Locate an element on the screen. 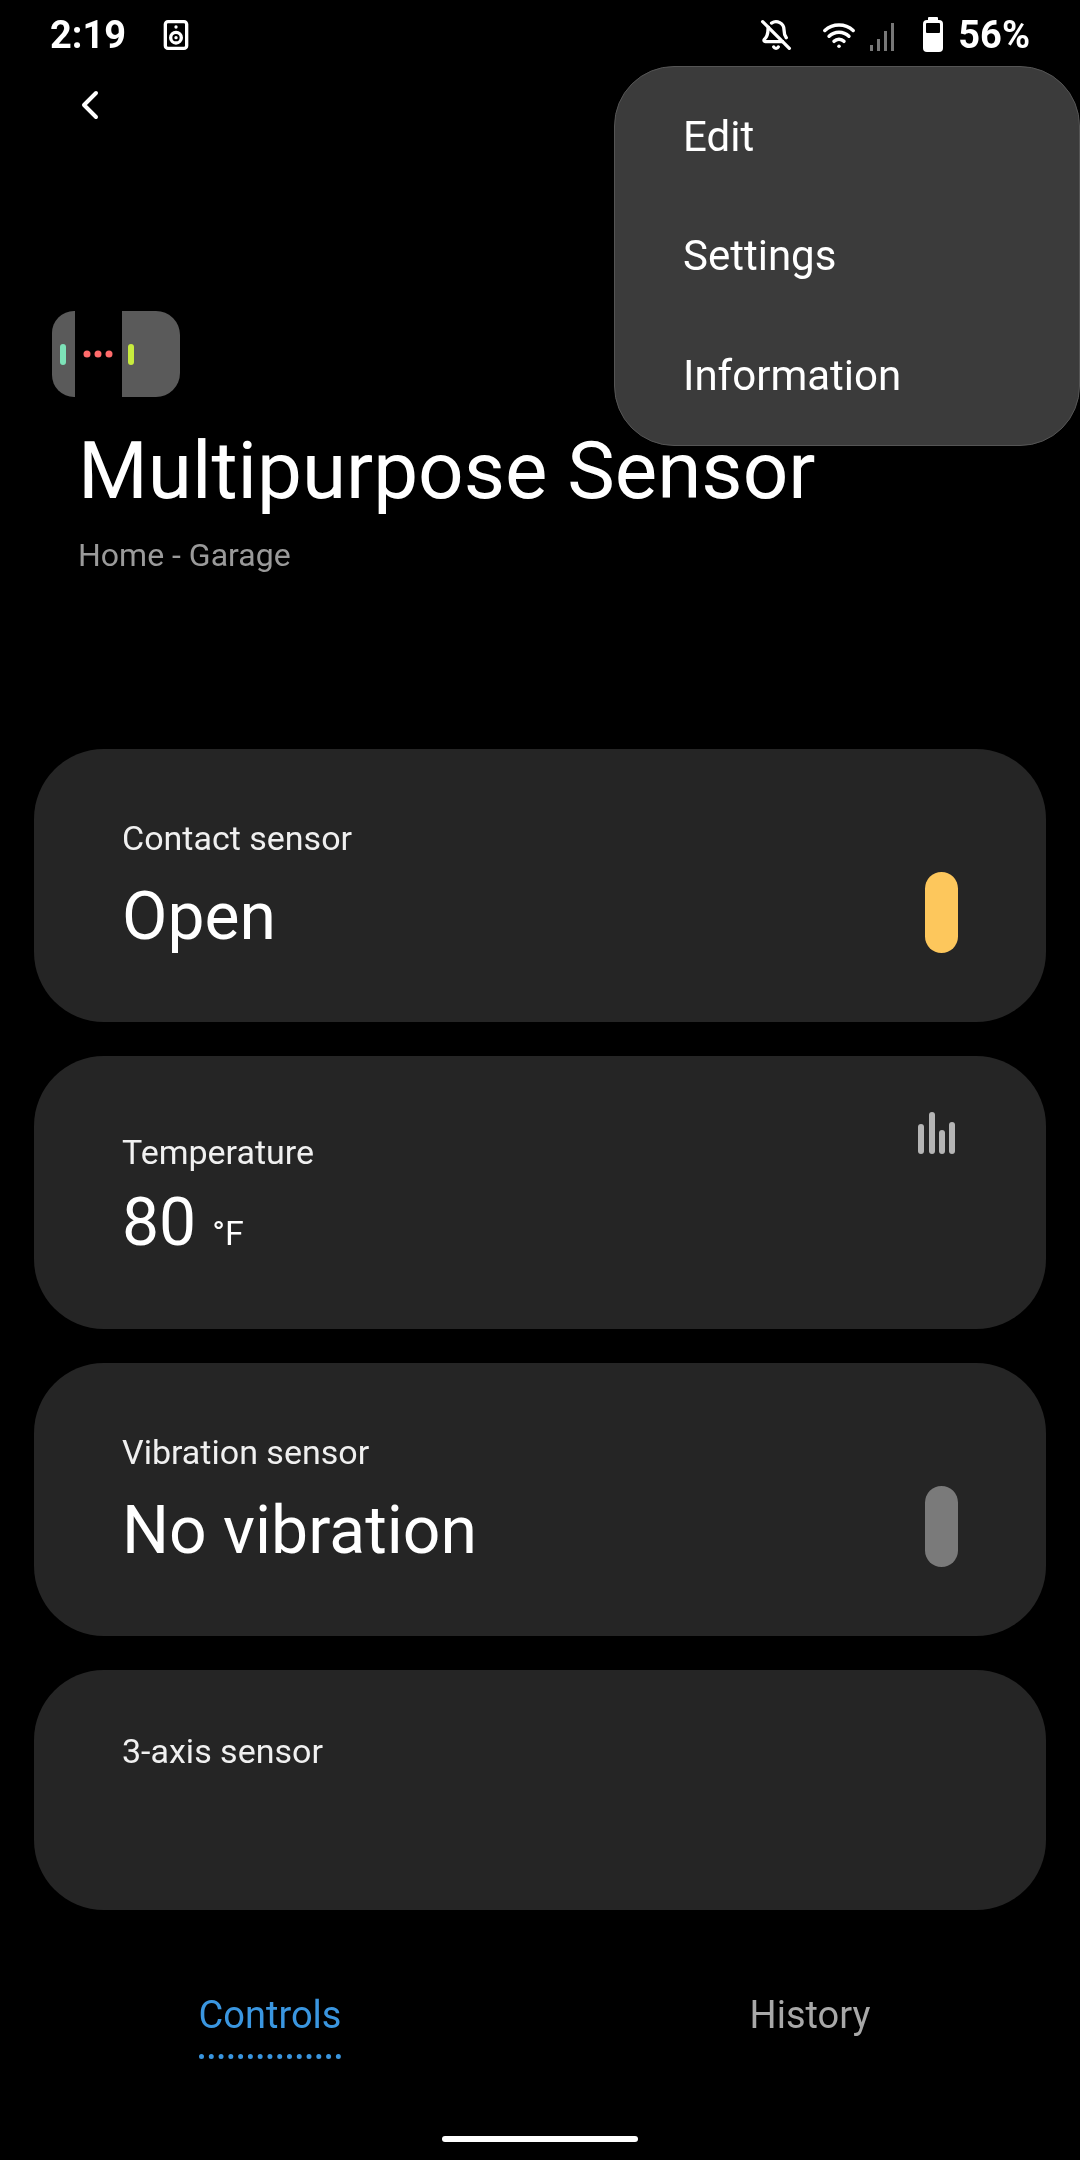  status-value: Open is located at coordinates (199, 916).